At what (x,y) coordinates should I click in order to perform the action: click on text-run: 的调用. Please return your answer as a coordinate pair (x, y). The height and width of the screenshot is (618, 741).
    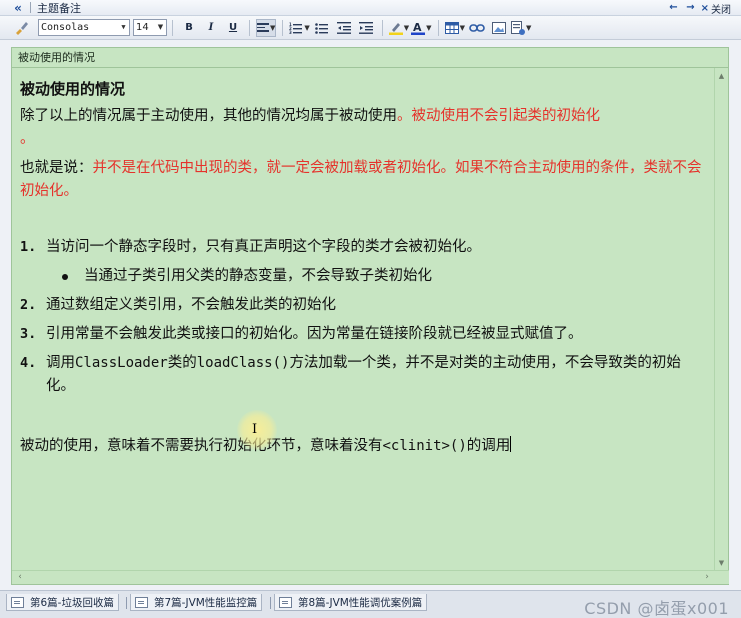
    Looking at the image, I should click on (488, 446).